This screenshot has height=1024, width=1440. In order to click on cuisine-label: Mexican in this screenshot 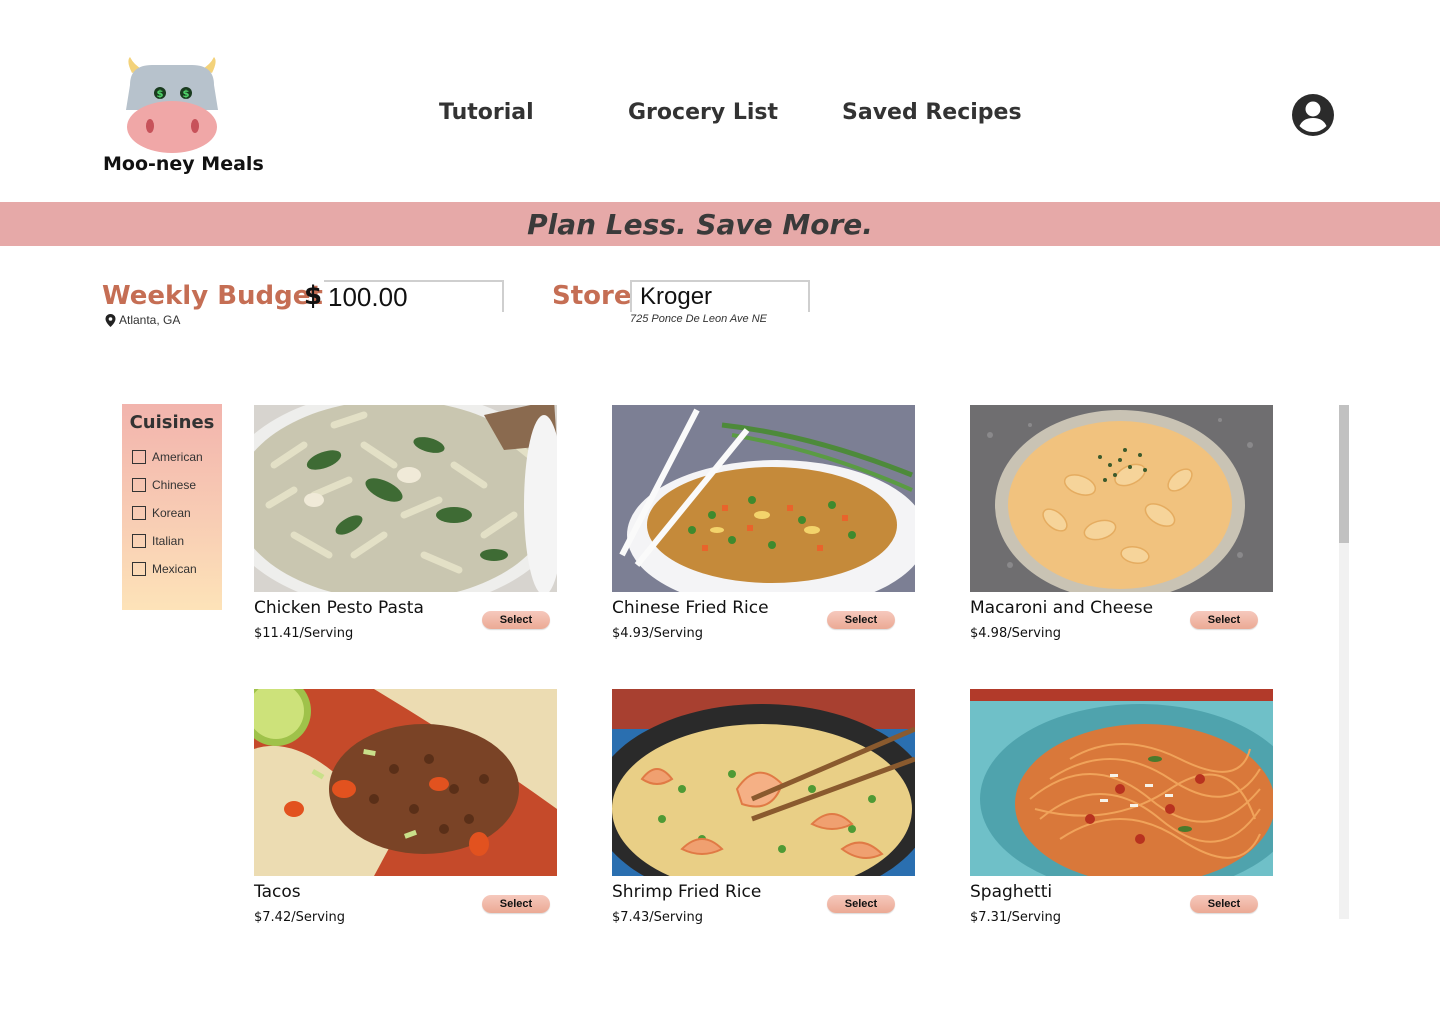, I will do `click(174, 569)`.